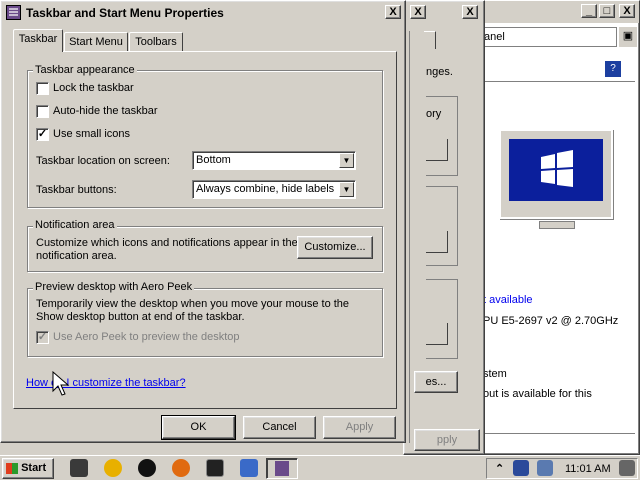 The image size is (640, 480). Describe the element at coordinates (213, 160) in the screenshot. I see `location-value: Bottom` at that location.